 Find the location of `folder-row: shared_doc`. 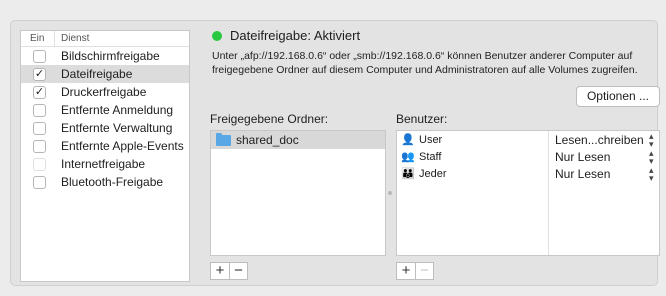

folder-row: shared_doc is located at coordinates (298, 140).